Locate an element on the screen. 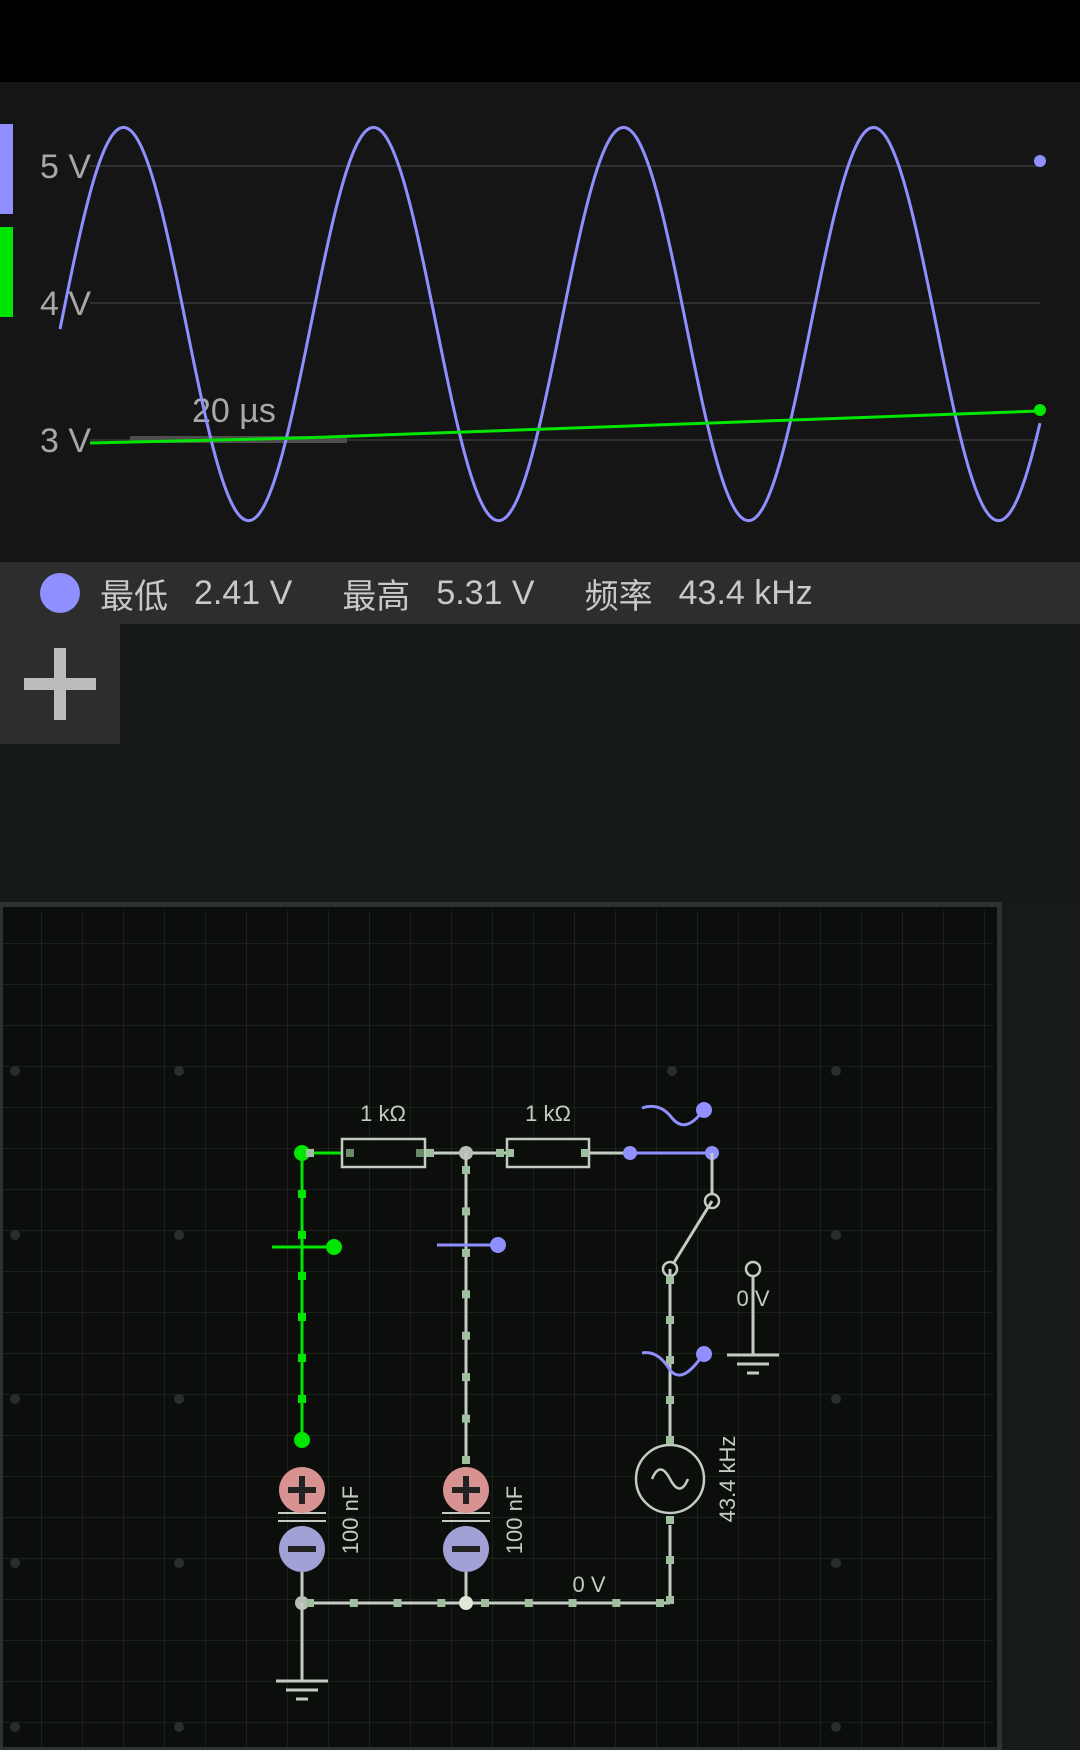 Image resolution: width=1080 pixels, height=1750 pixels. min-label: 最低 is located at coordinates (134, 596).